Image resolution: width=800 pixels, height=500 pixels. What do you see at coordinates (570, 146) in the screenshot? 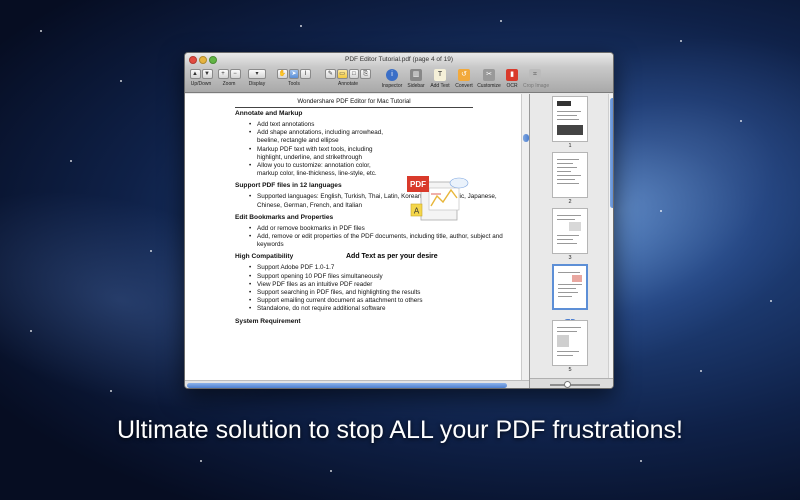
I see `page-thumbnail-number: 1` at bounding box center [570, 146].